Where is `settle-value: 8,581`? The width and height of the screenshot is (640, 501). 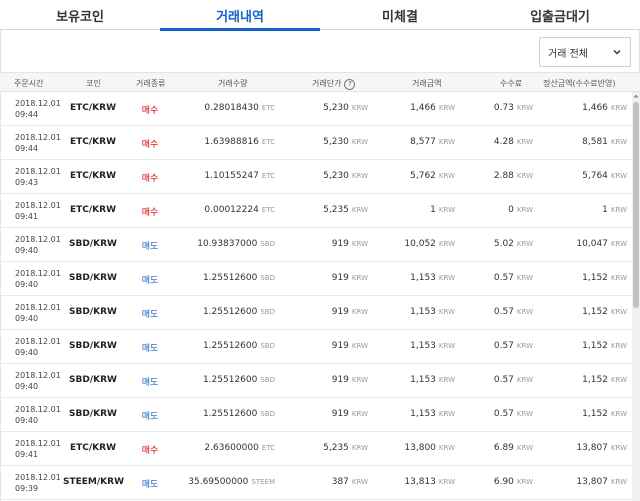 settle-value: 8,581 is located at coordinates (595, 142).